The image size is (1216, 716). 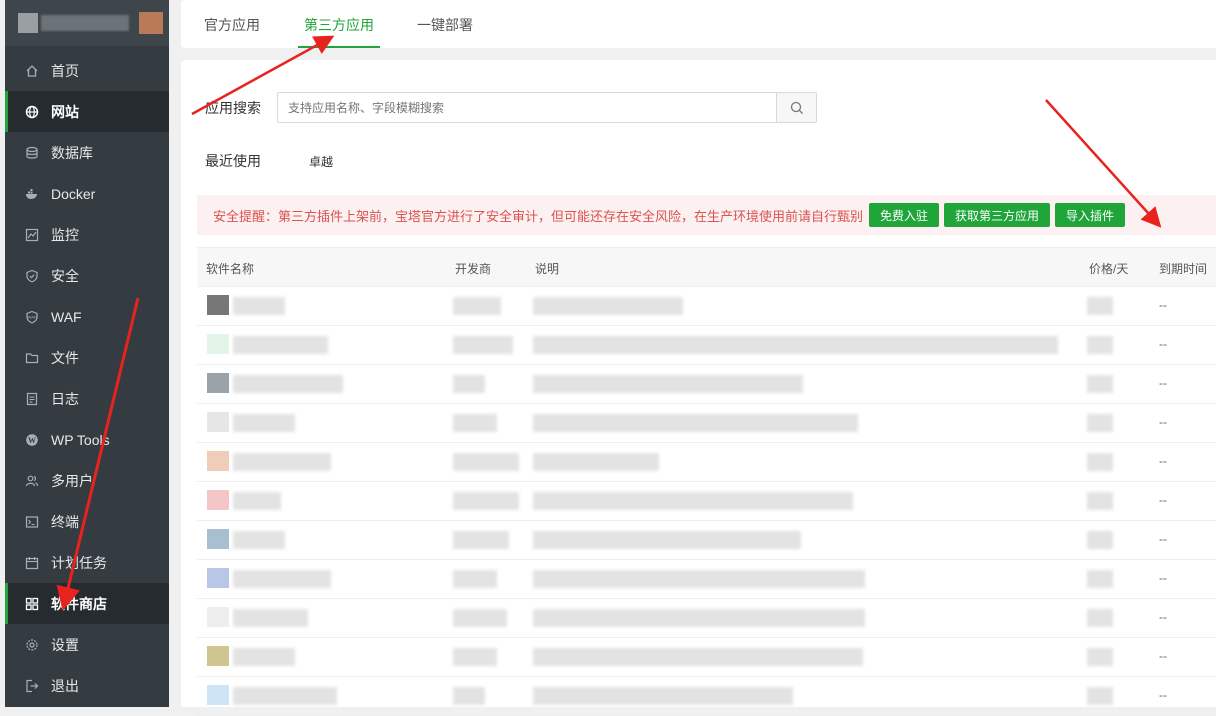 I want to click on col-name: 软件名称, so click(x=230, y=268).